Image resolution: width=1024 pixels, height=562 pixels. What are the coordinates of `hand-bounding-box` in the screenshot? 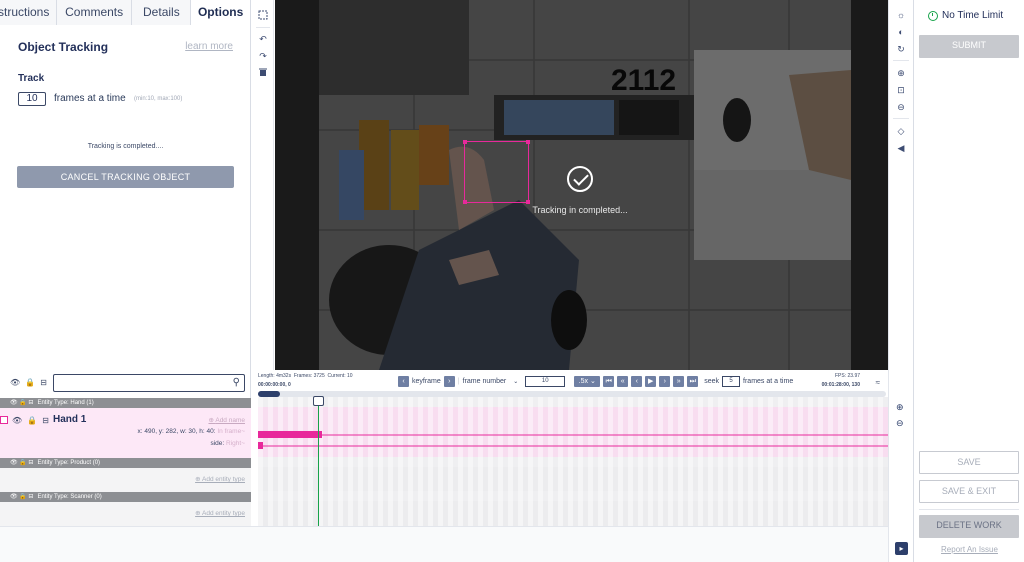 It's located at (496, 172).